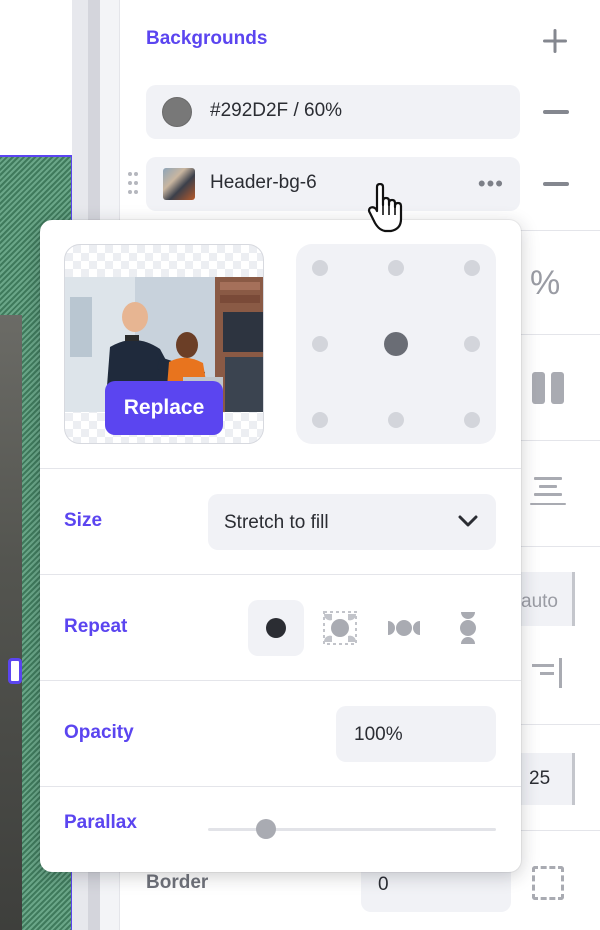 The width and height of the screenshot is (600, 930). Describe the element at coordinates (207, 38) in the screenshot. I see `section-title-backgrounds: Backgrounds` at that location.